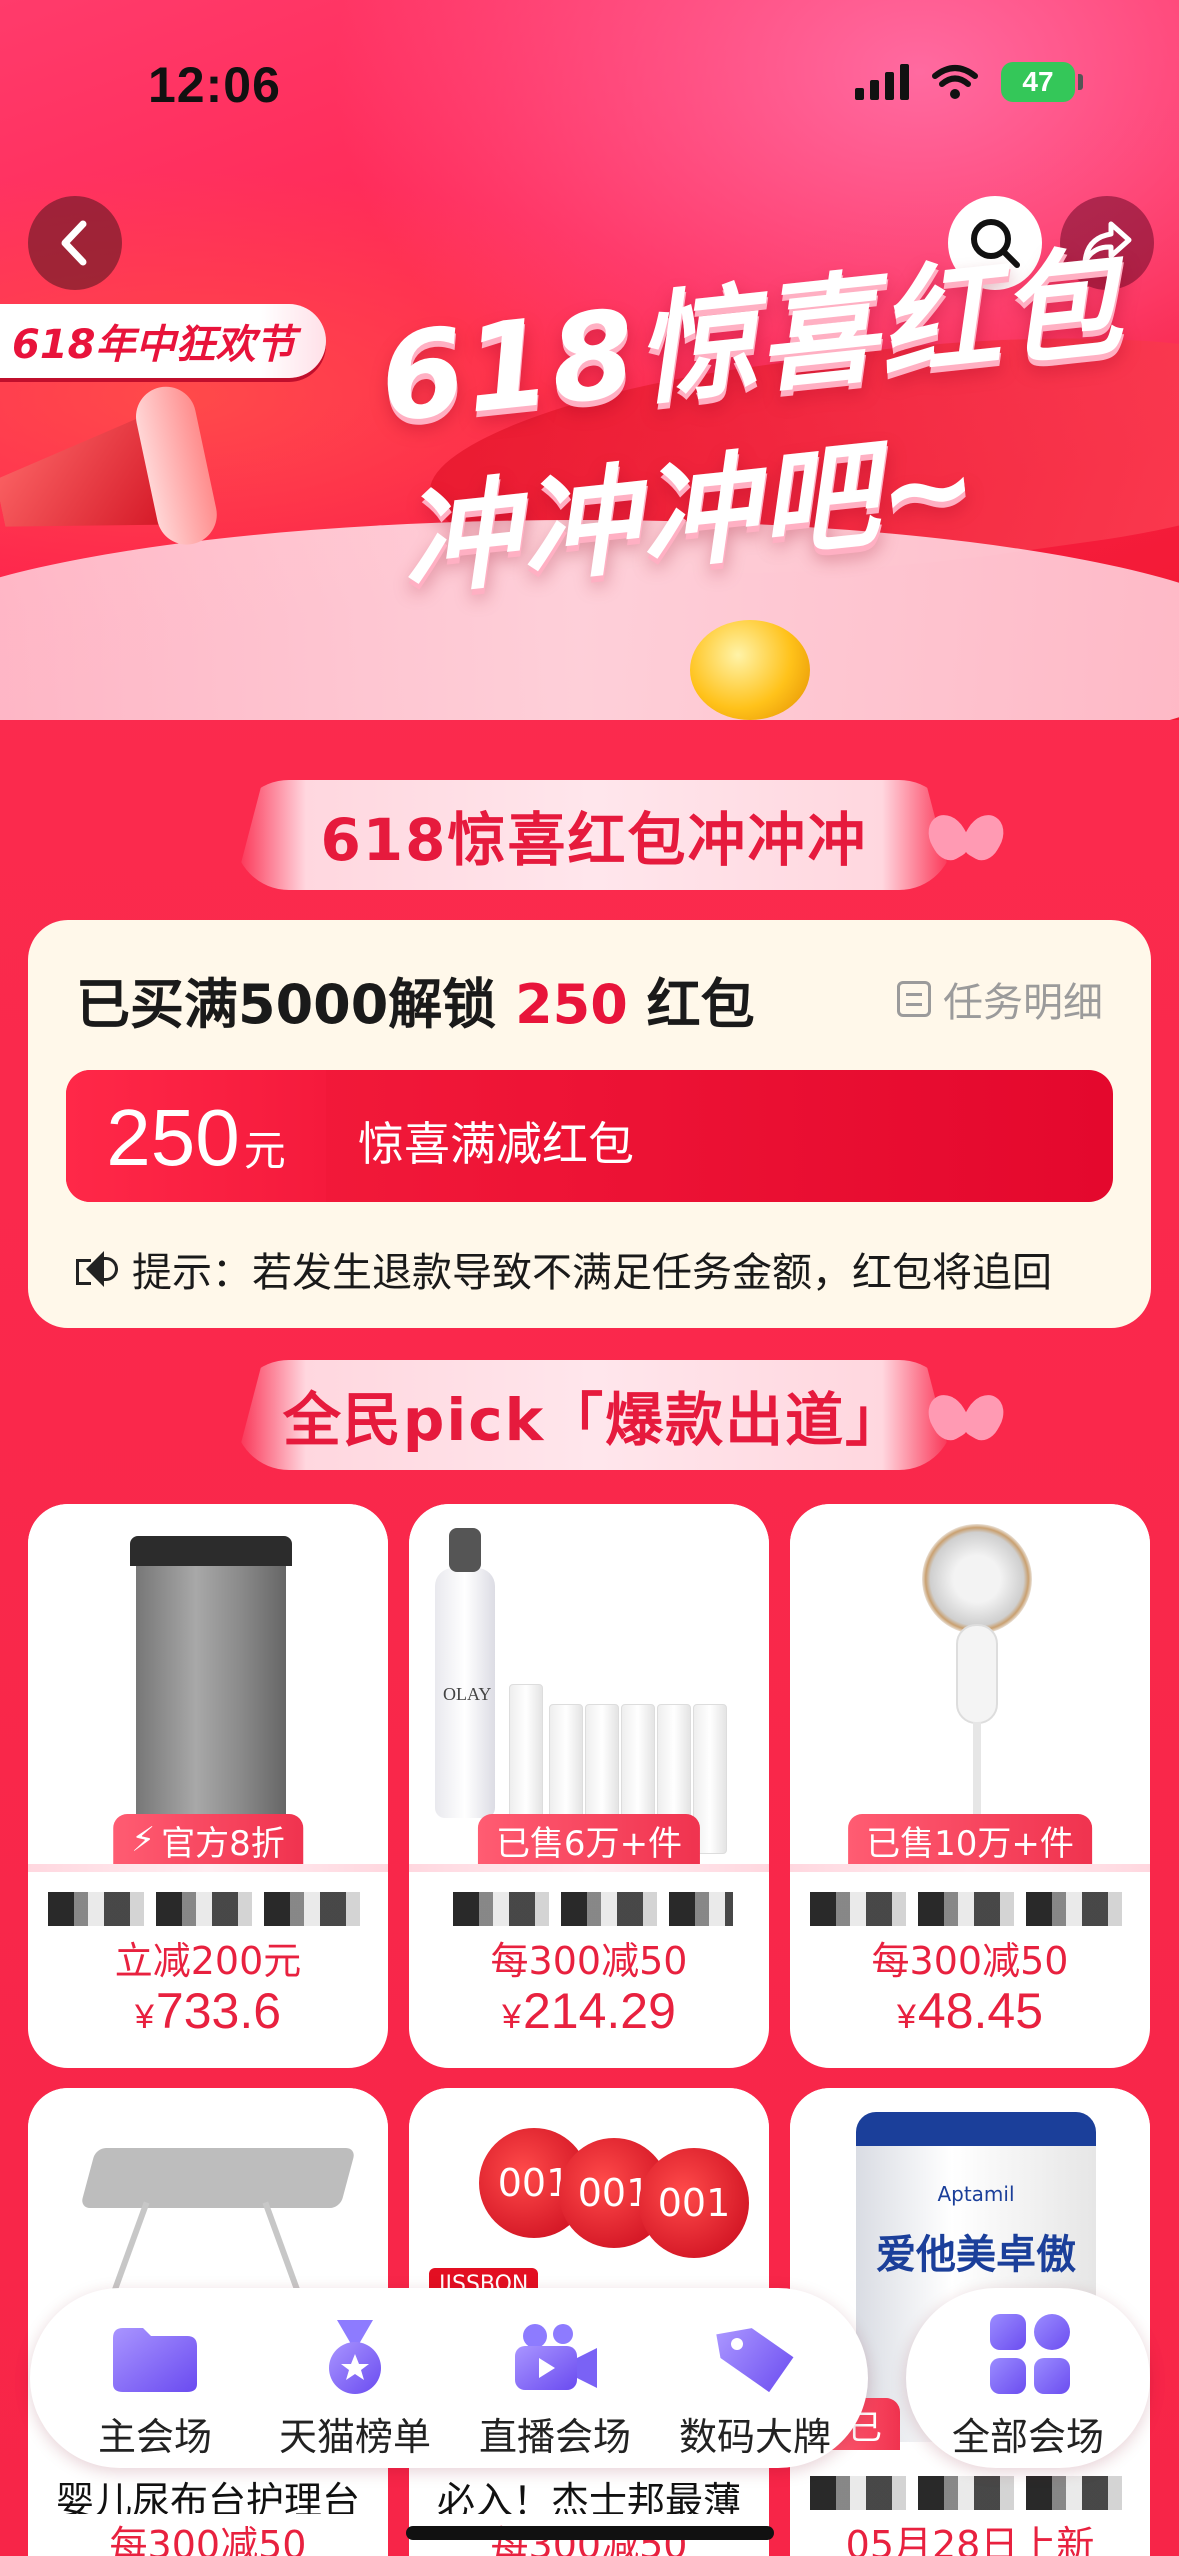  I want to click on product-image: OLAY, so click(589, 1684).